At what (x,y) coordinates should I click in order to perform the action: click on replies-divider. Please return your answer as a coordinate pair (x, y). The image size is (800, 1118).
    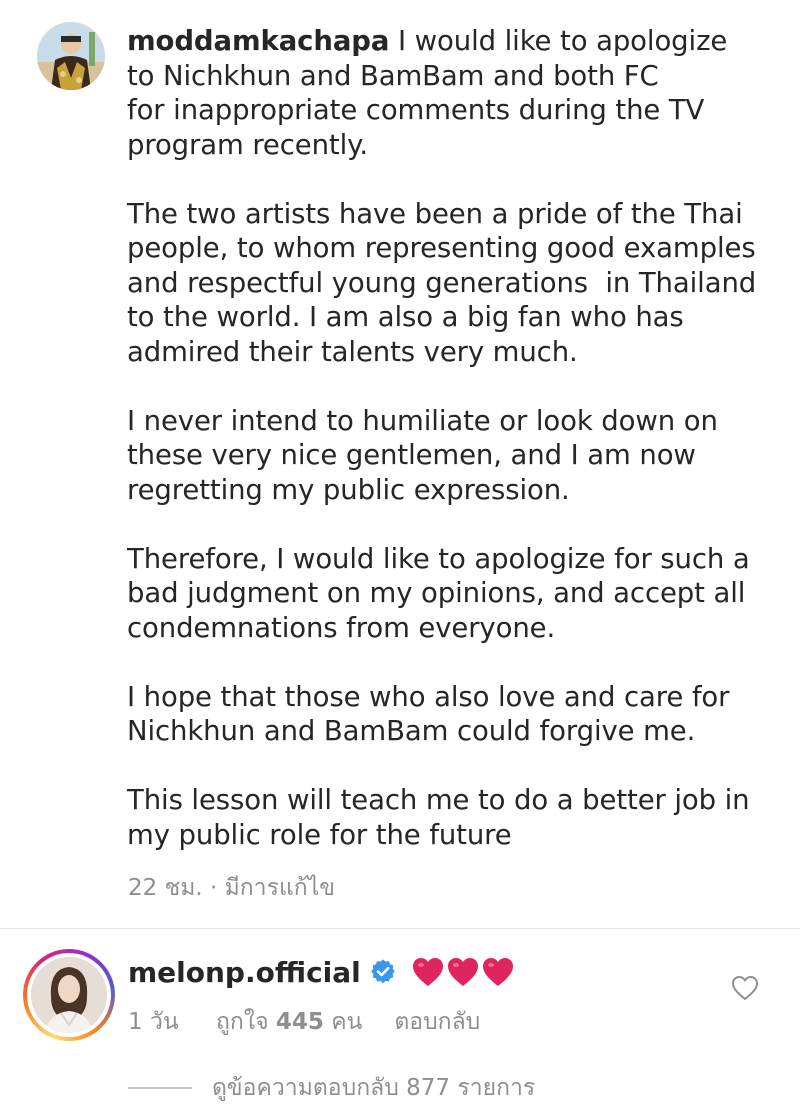
    Looking at the image, I should click on (160, 1088).